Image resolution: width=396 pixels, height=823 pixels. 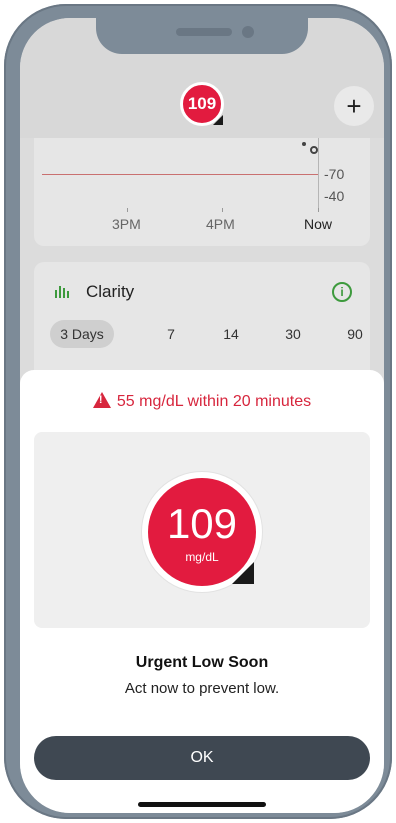 What do you see at coordinates (82, 334) in the screenshot?
I see `range-tab-3-days: 3 Days` at bounding box center [82, 334].